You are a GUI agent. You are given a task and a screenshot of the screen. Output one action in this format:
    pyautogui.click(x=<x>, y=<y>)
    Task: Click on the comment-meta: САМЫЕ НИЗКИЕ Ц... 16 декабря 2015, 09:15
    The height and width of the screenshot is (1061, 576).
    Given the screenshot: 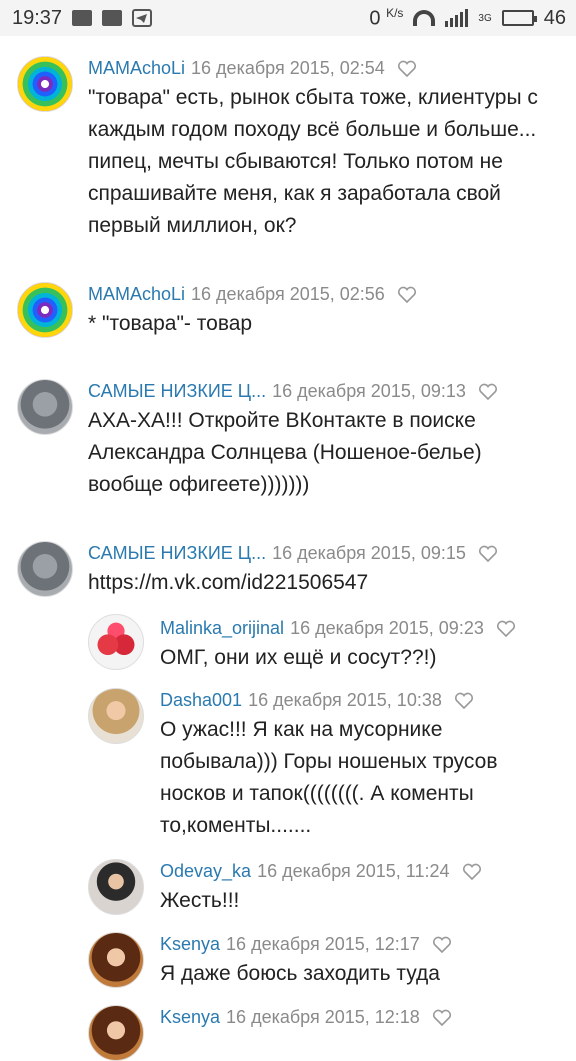 What is the action you would take?
    pyautogui.click(x=293, y=553)
    